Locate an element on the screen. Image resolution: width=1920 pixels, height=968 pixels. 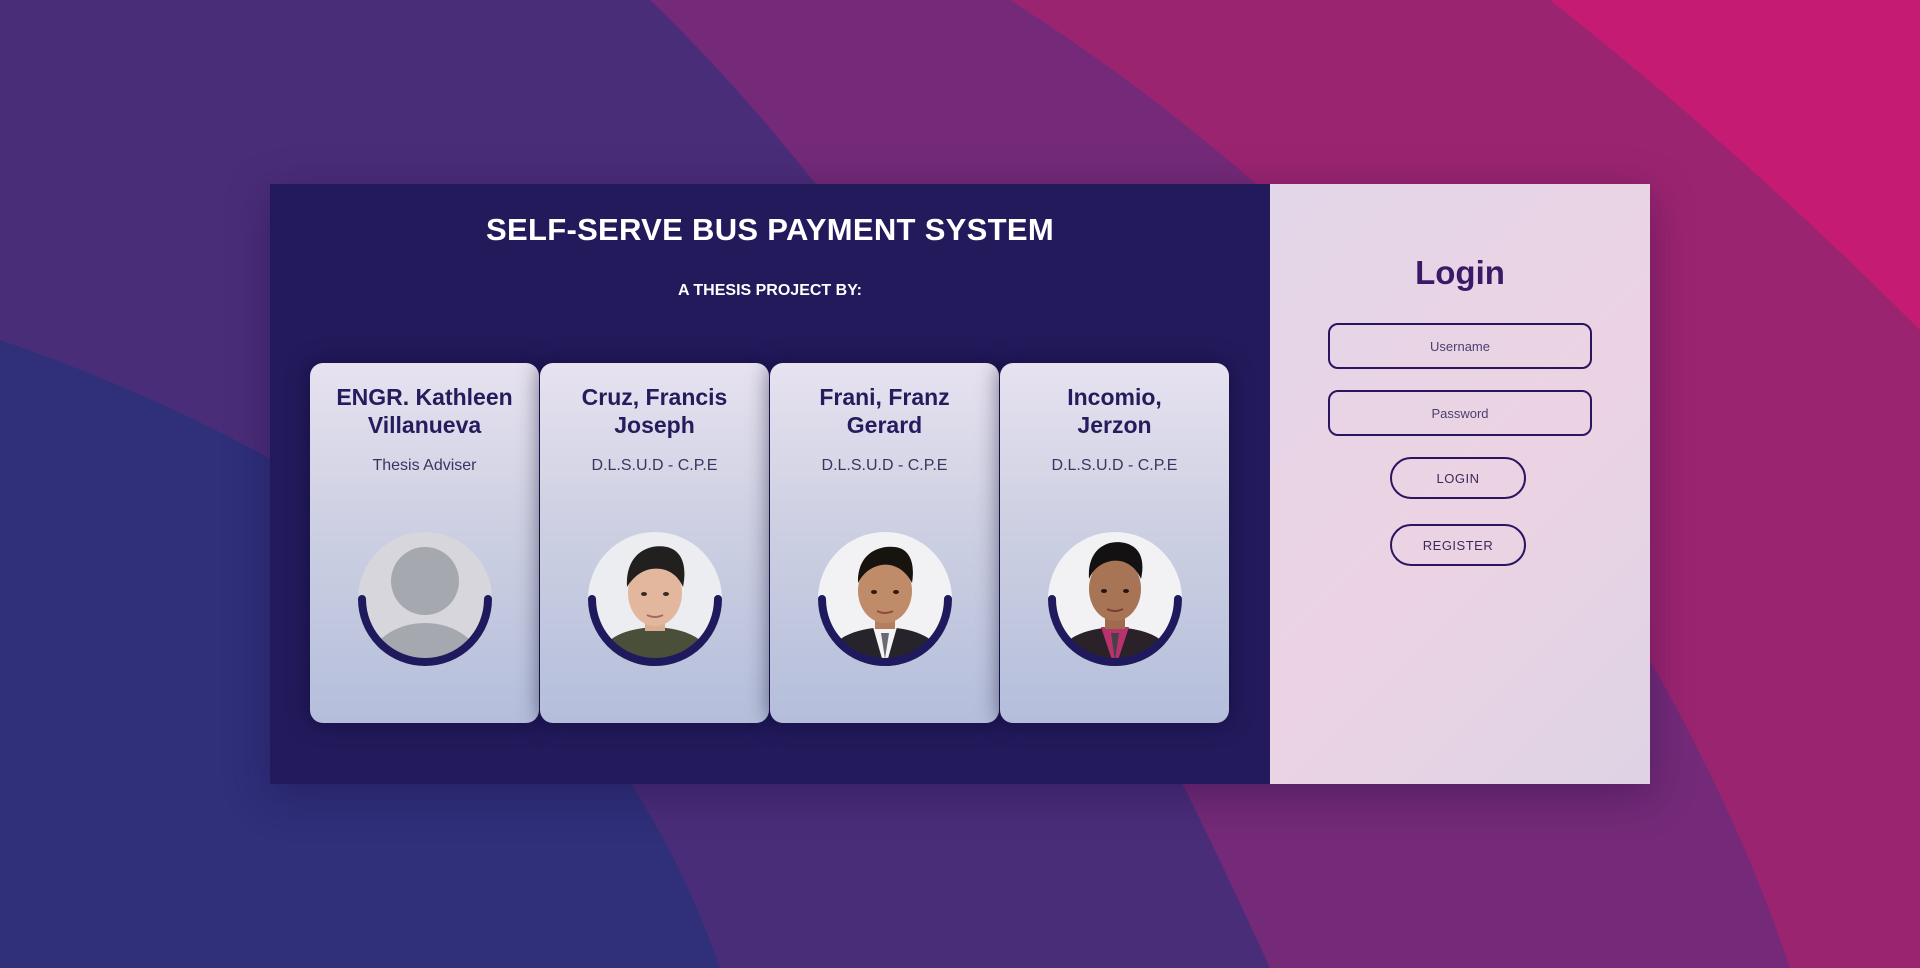
team-card-incomio: Incomio, Jerzon D.L.S.U.D - C.P.E is located at coordinates (1114, 543).